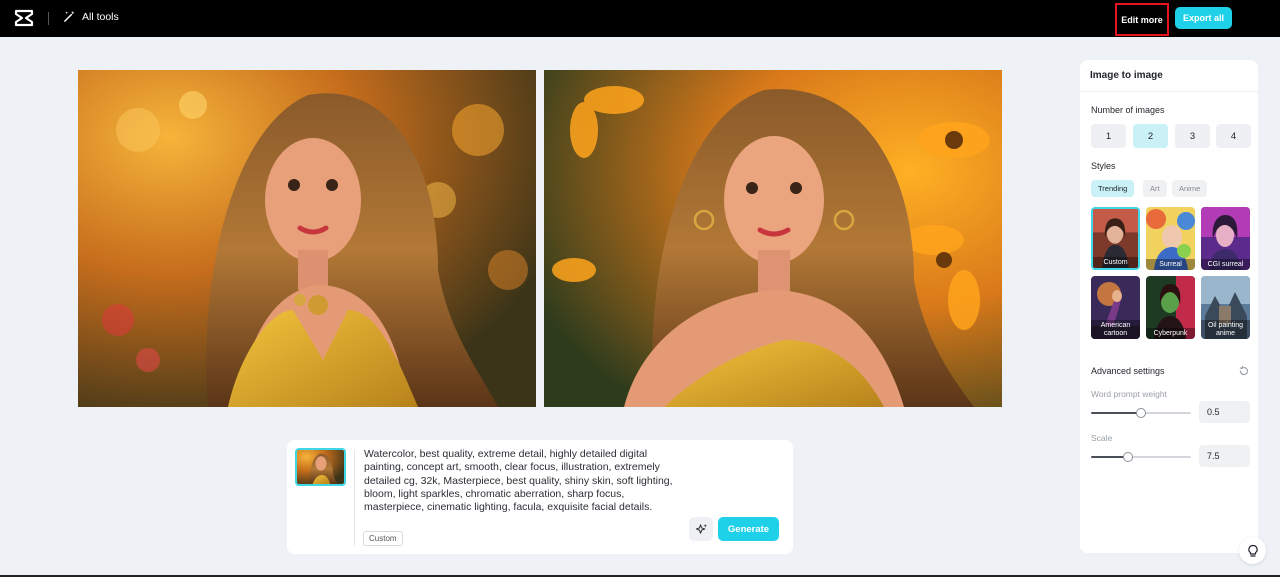  What do you see at coordinates (69, 16) in the screenshot?
I see `magic-wand-icon` at bounding box center [69, 16].